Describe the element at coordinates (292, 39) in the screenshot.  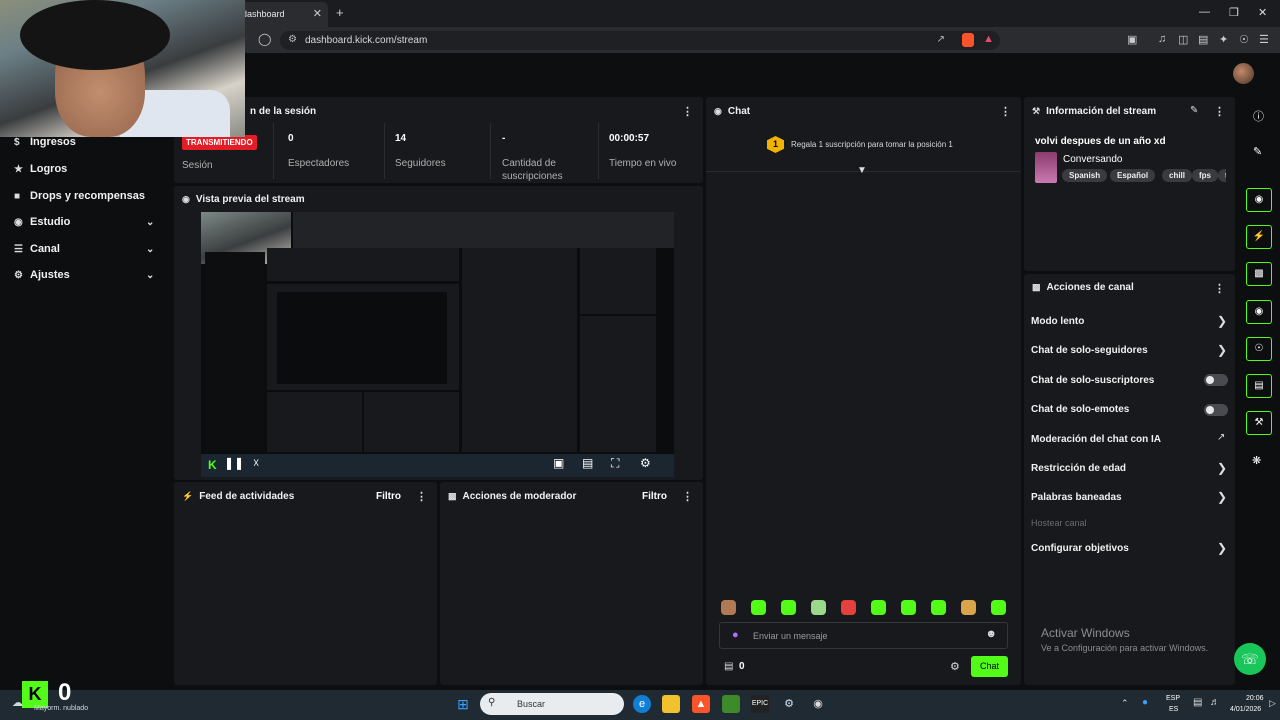
I see `site-info-icon: ⚙` at that location.